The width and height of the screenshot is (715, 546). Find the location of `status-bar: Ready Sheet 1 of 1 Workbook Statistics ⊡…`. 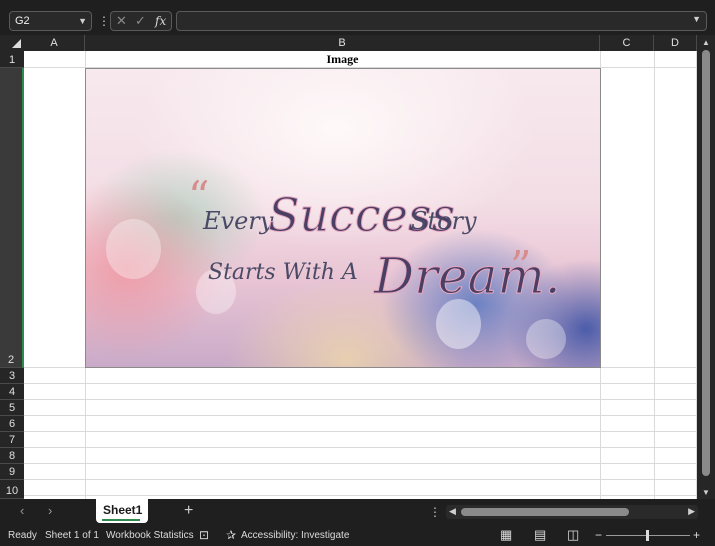

status-bar: Ready Sheet 1 of 1 Workbook Statistics ⊡… is located at coordinates (357, 535).